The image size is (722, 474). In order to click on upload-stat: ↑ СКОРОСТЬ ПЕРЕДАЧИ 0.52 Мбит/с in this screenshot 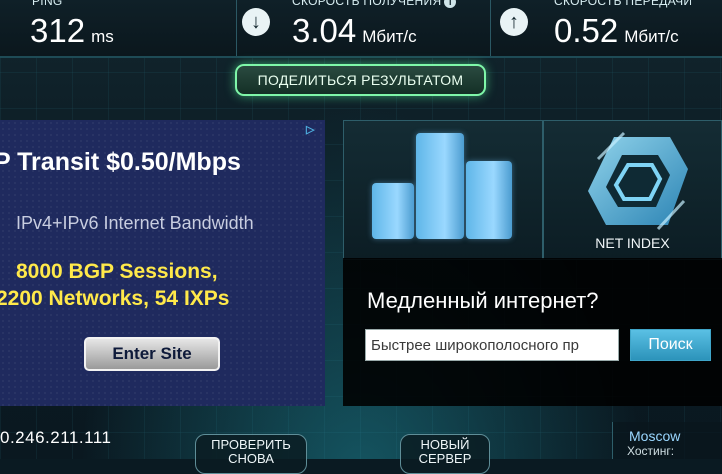, I will do `click(606, 28)`.